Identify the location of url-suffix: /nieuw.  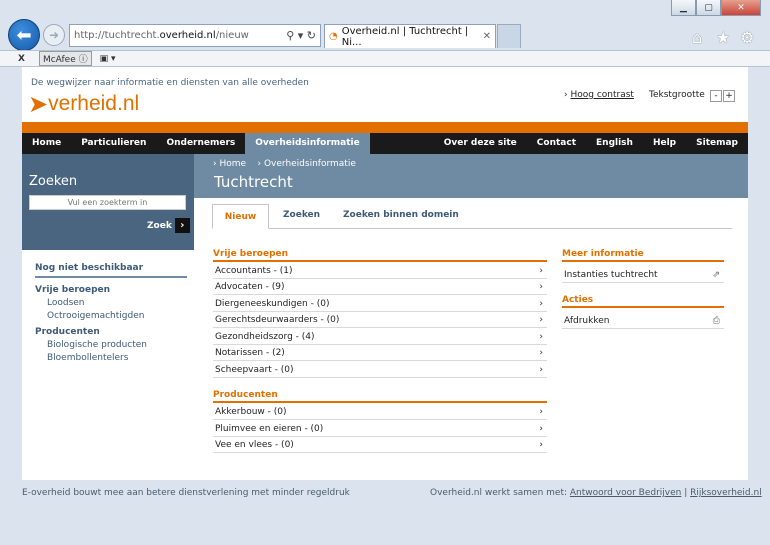
(232, 35).